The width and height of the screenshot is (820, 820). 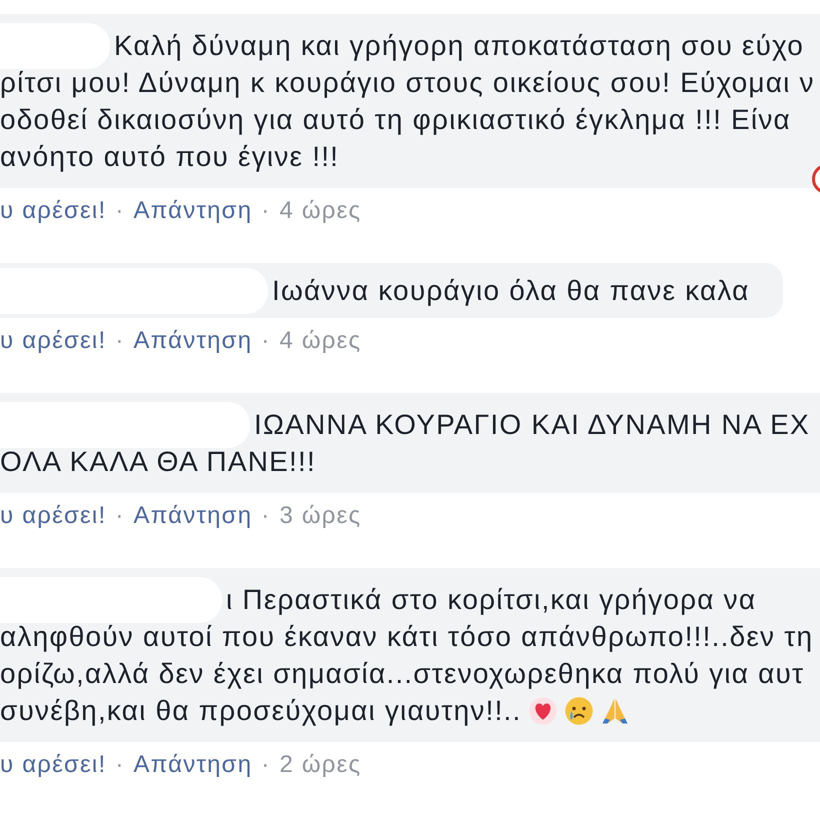 What do you see at coordinates (459, 46) in the screenshot?
I see `comment-text: Καλή δύναμη και γρήγορη αποκατάσταση σου εύχο` at bounding box center [459, 46].